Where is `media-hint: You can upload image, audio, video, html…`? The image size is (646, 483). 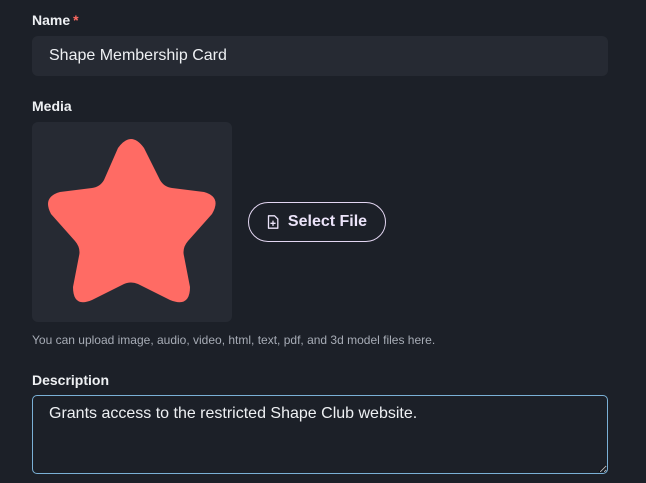 media-hint: You can upload image, audio, video, html… is located at coordinates (234, 340).